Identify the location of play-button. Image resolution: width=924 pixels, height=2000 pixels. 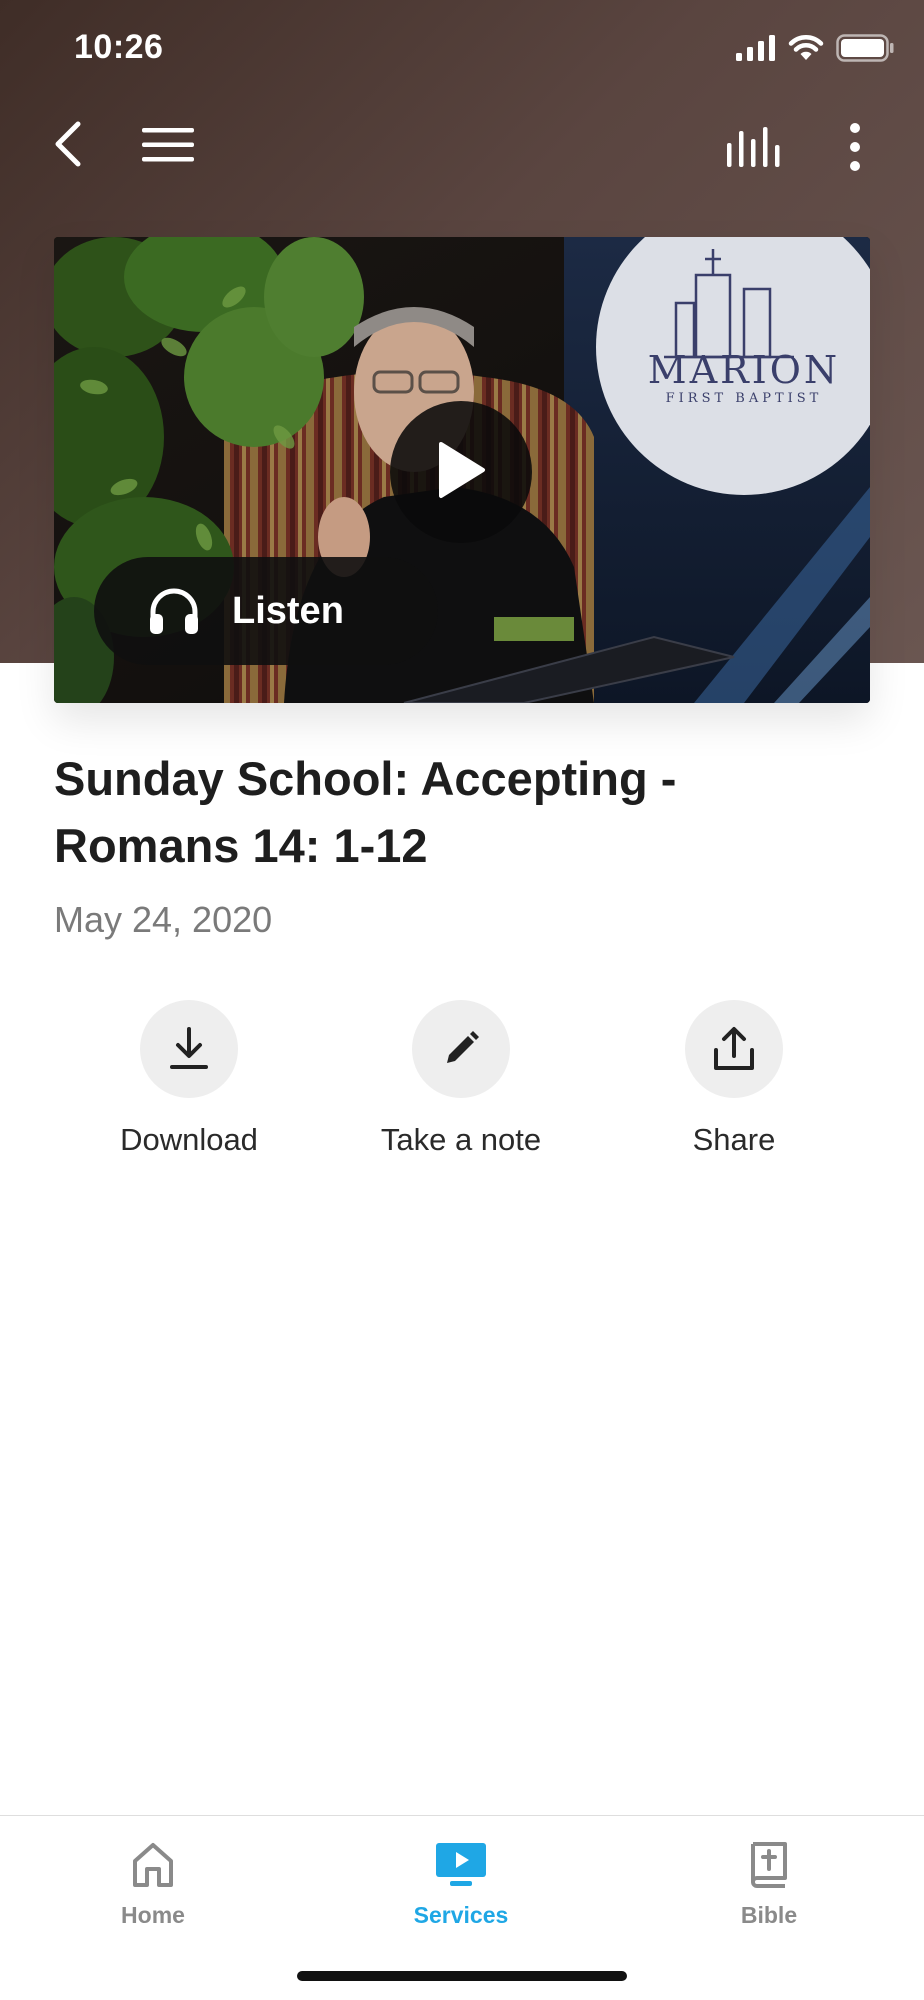
(461, 472).